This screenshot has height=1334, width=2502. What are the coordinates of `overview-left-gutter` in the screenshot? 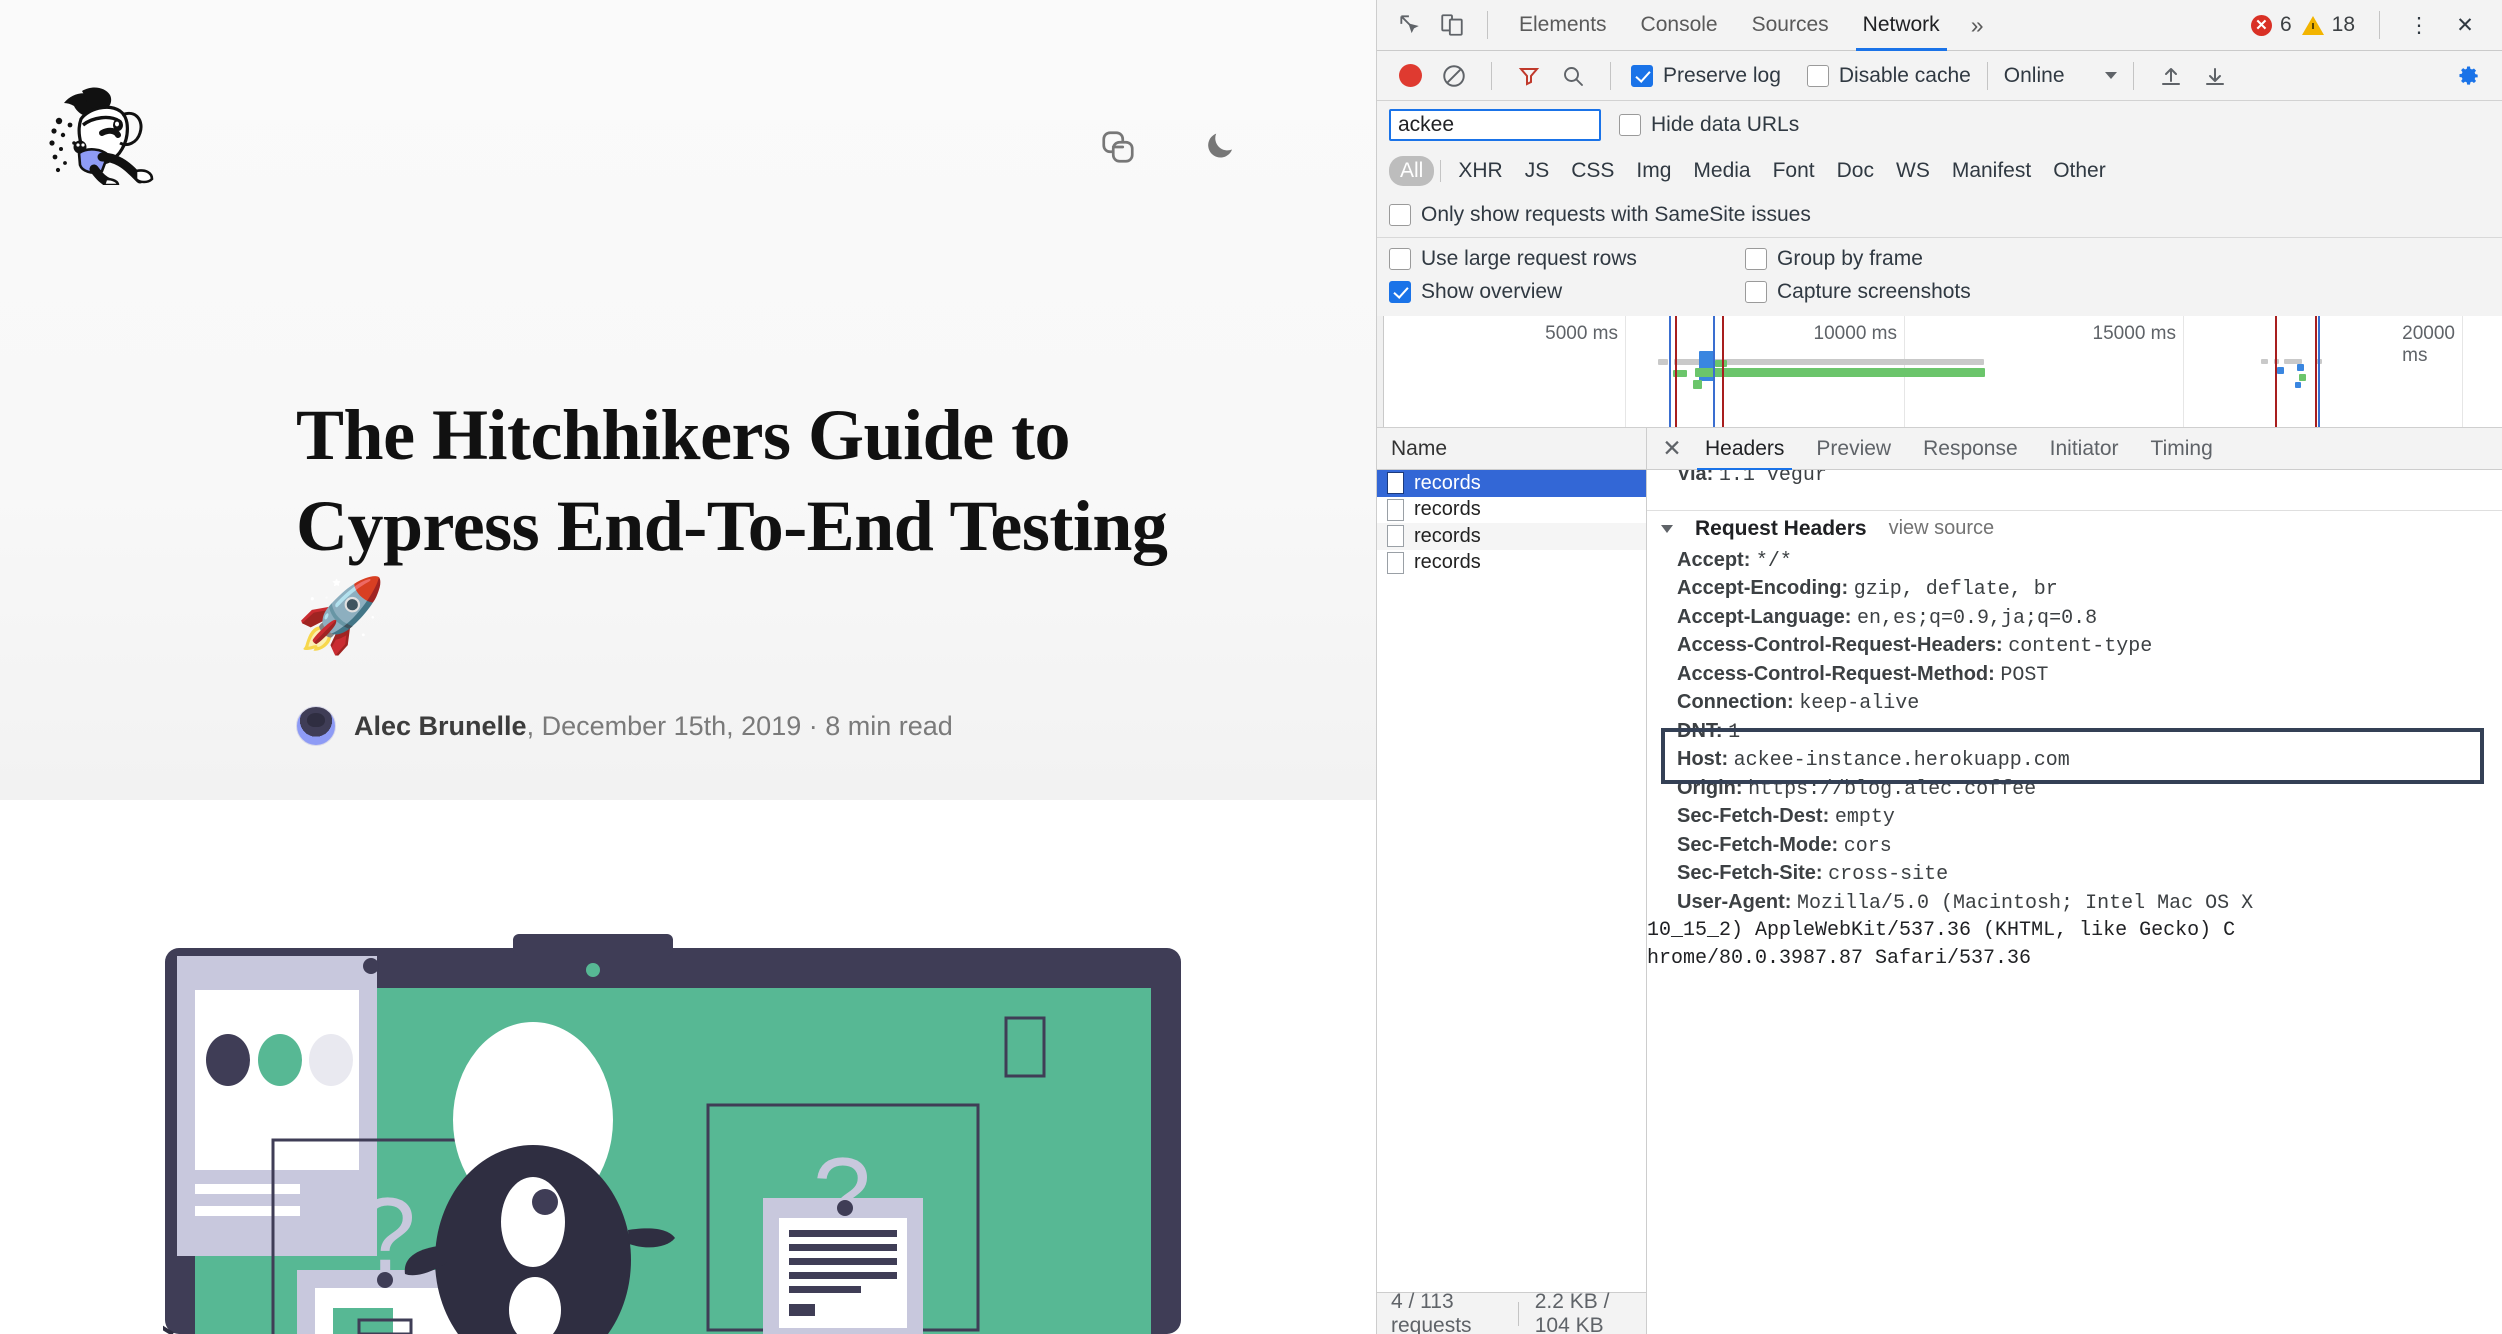 It's located at (1380, 371).